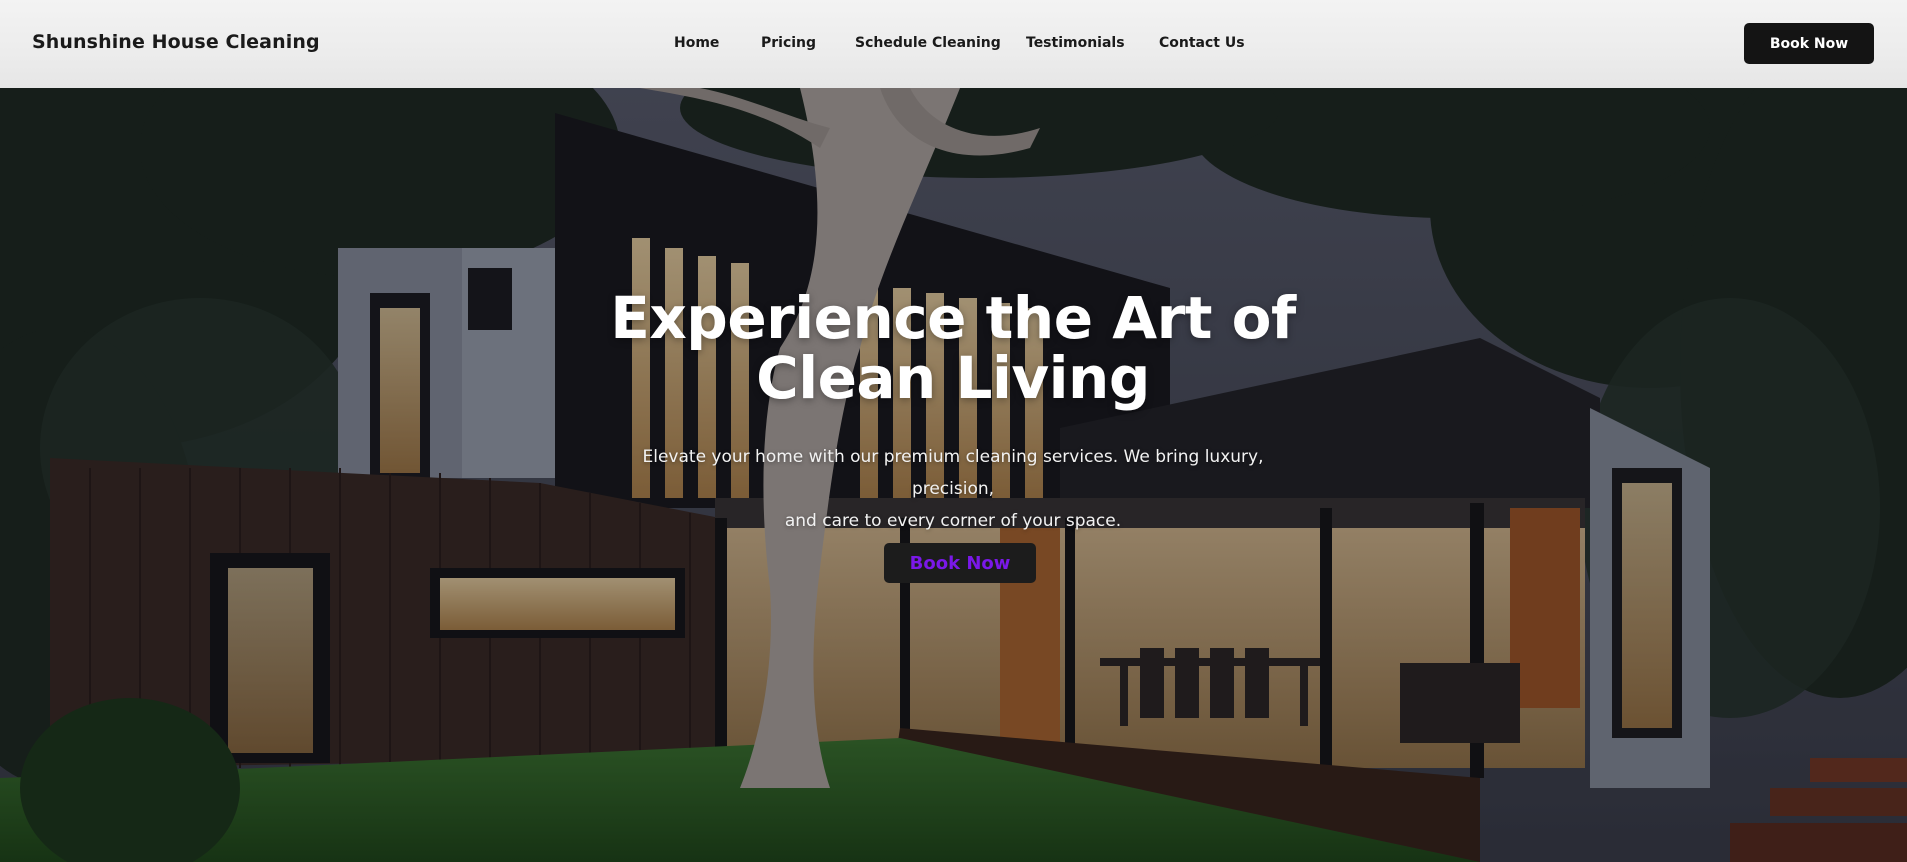 This screenshot has height=862, width=1907. Describe the element at coordinates (1075, 43) in the screenshot. I see `nav-testimonials-link: Testimonials` at that location.